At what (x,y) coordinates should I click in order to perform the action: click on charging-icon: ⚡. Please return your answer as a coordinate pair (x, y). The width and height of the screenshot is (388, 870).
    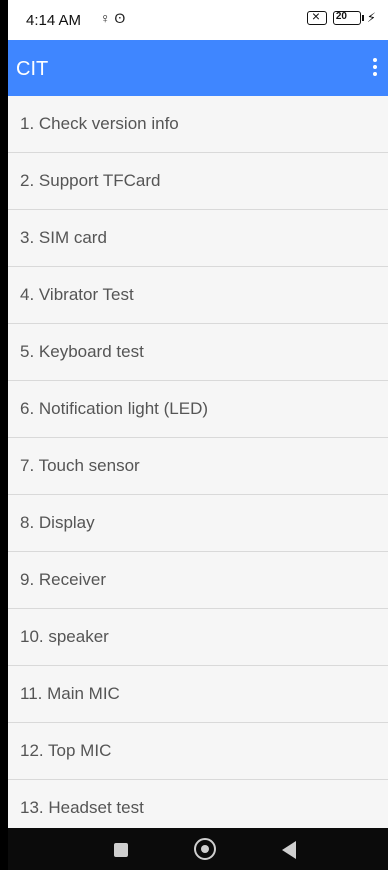
    Looking at the image, I should click on (371, 17).